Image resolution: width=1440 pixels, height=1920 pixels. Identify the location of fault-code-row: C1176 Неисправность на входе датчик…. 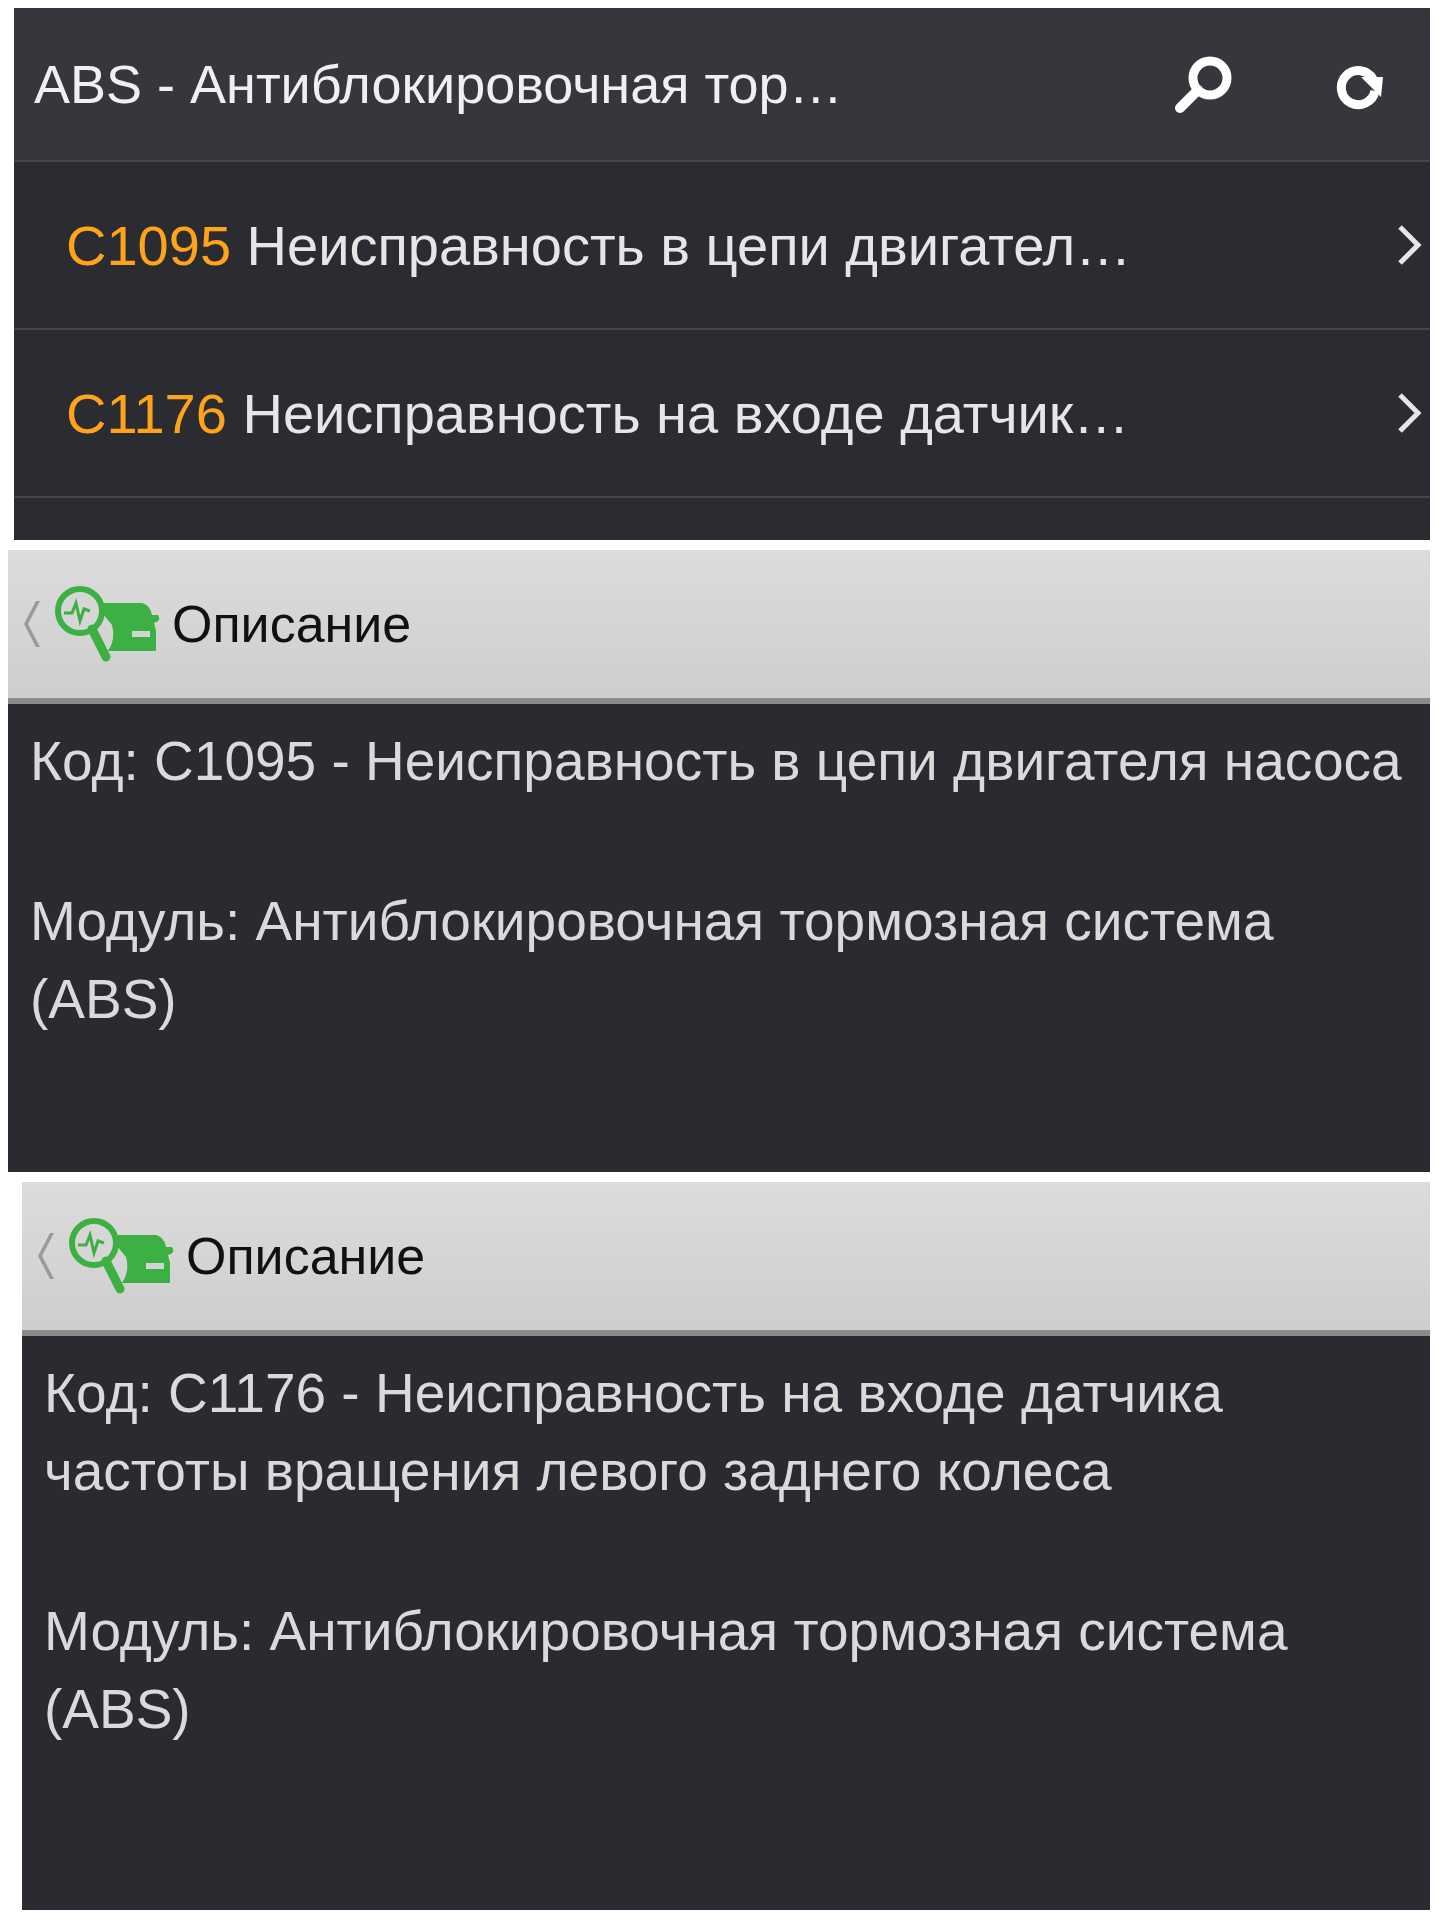
(722, 414).